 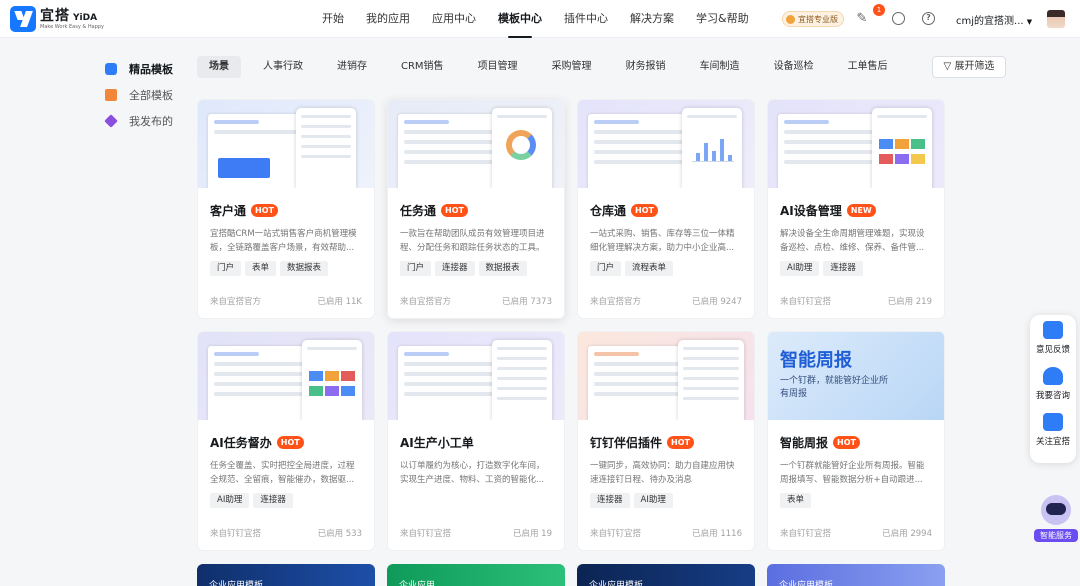 I want to click on logo-cn-text: 宜搭, so click(x=55, y=15).